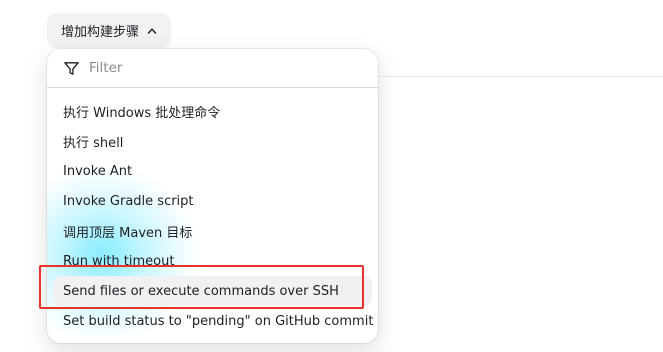 The width and height of the screenshot is (663, 352). I want to click on menu-item-send-files-ssh: Send files or execute commands over SSH, so click(212, 291).